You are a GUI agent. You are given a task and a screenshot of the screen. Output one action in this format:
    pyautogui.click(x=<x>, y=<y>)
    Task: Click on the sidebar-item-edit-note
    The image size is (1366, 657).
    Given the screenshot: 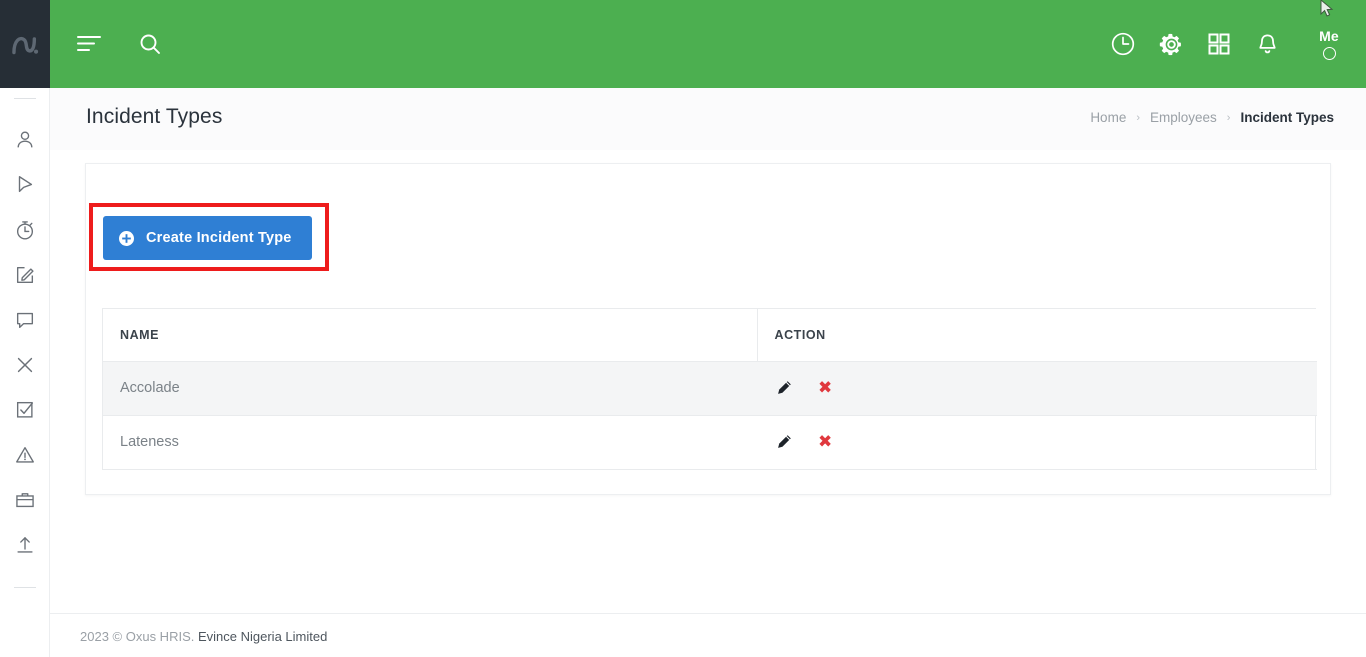 What is the action you would take?
    pyautogui.click(x=25, y=274)
    